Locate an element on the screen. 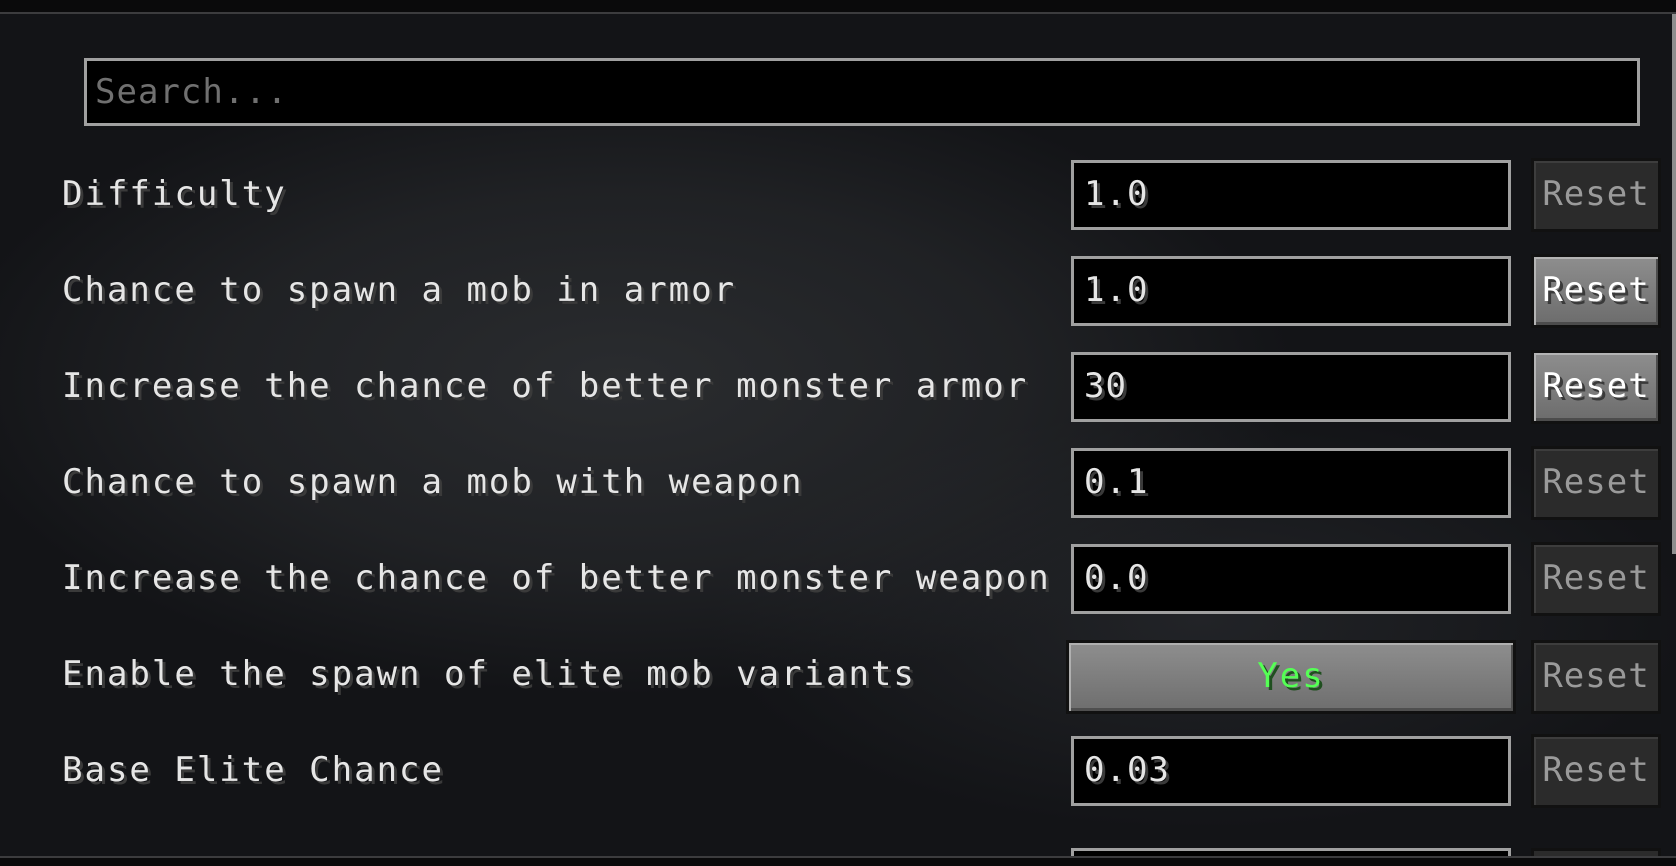  top-border is located at coordinates (838, 7).